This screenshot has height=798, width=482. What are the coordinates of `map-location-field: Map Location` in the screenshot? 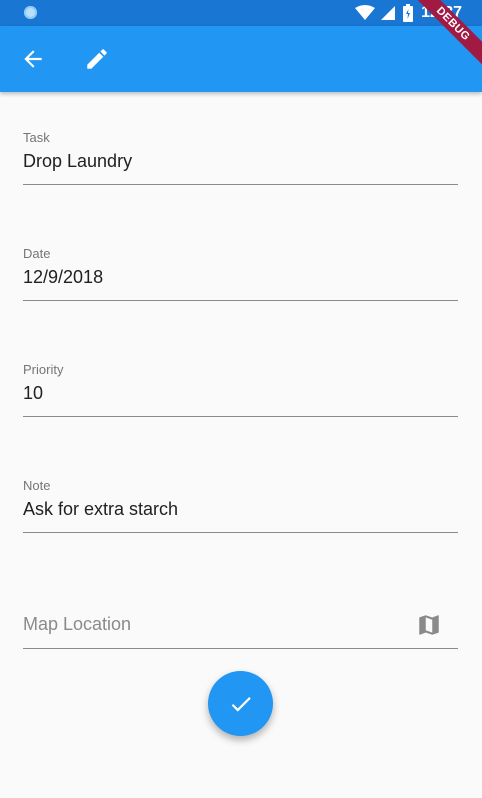 It's located at (240, 615).